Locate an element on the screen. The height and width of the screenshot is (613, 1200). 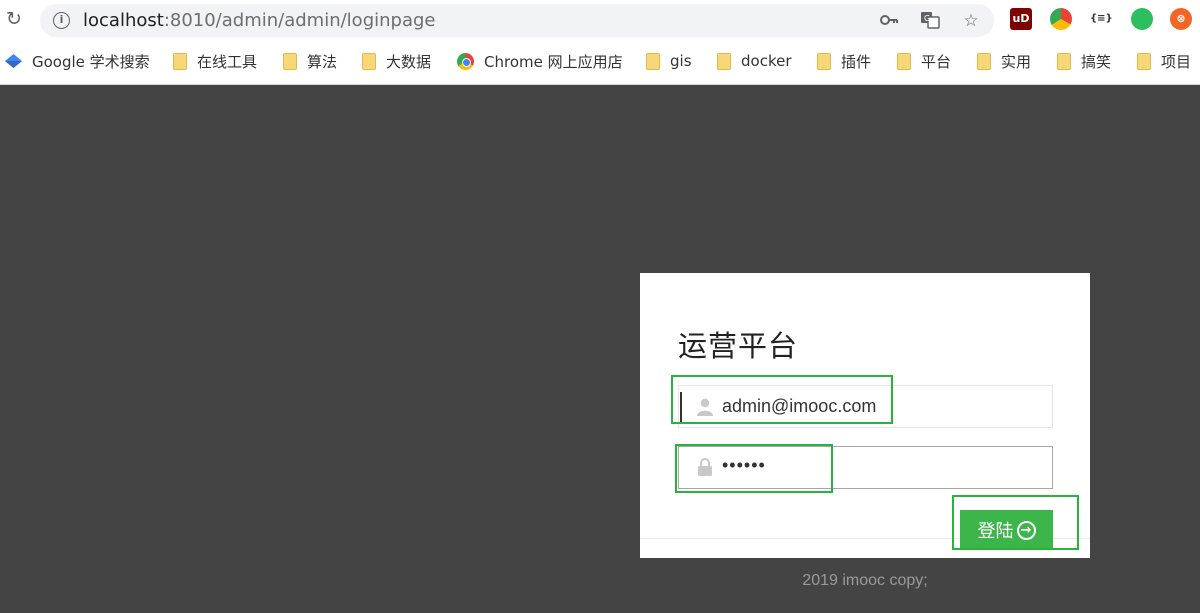
bookmark-folder: 在线工具 is located at coordinates (215, 61).